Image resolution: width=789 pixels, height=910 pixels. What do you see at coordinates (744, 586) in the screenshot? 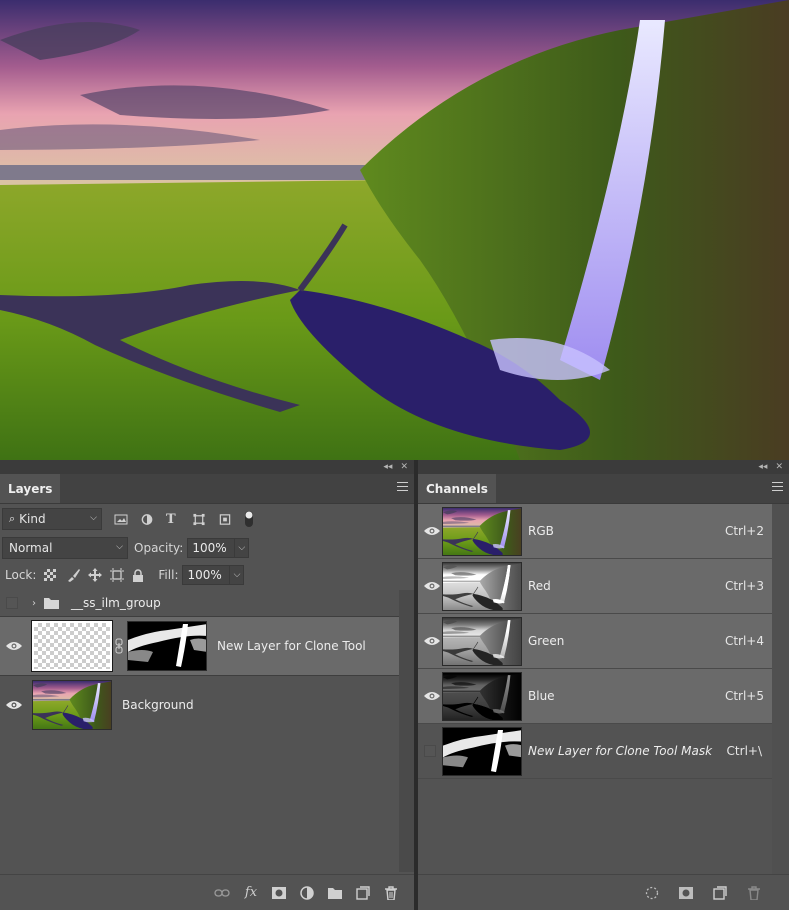
I see `channel-shortcut: Ctrl+3` at bounding box center [744, 586].